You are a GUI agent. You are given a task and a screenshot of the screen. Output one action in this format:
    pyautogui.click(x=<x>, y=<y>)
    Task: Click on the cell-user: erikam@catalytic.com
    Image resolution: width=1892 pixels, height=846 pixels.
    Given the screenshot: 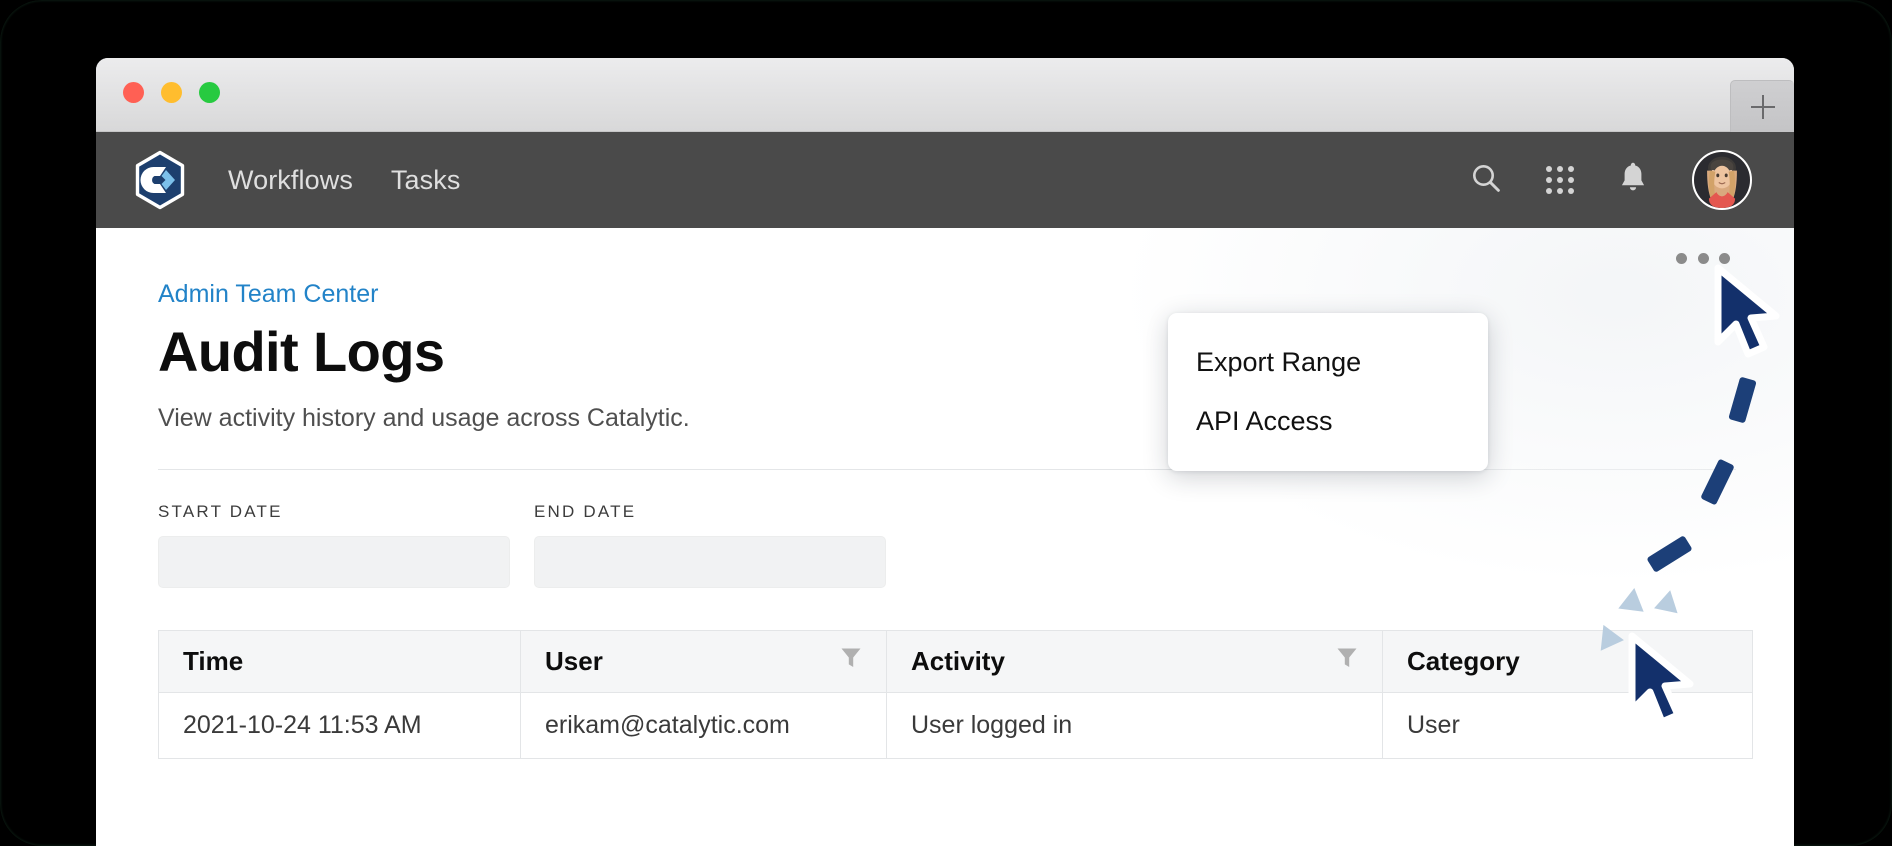 What is the action you would take?
    pyautogui.click(x=703, y=725)
    